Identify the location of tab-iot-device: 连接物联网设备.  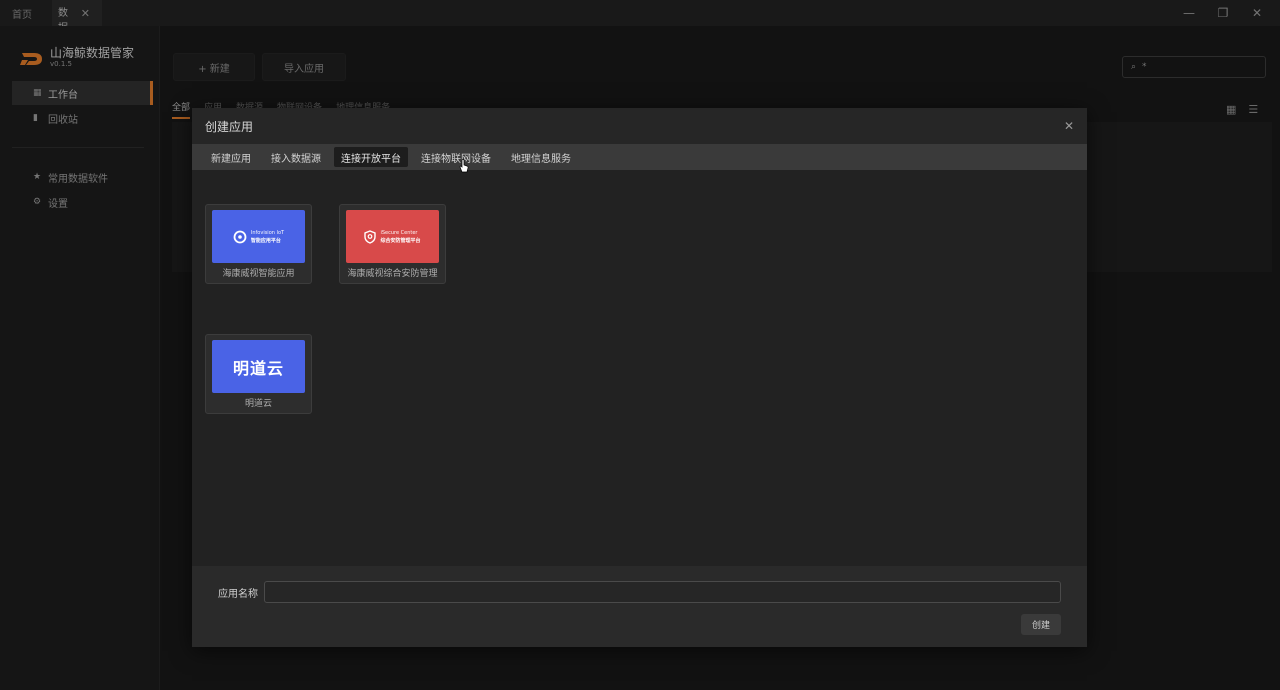
(456, 157).